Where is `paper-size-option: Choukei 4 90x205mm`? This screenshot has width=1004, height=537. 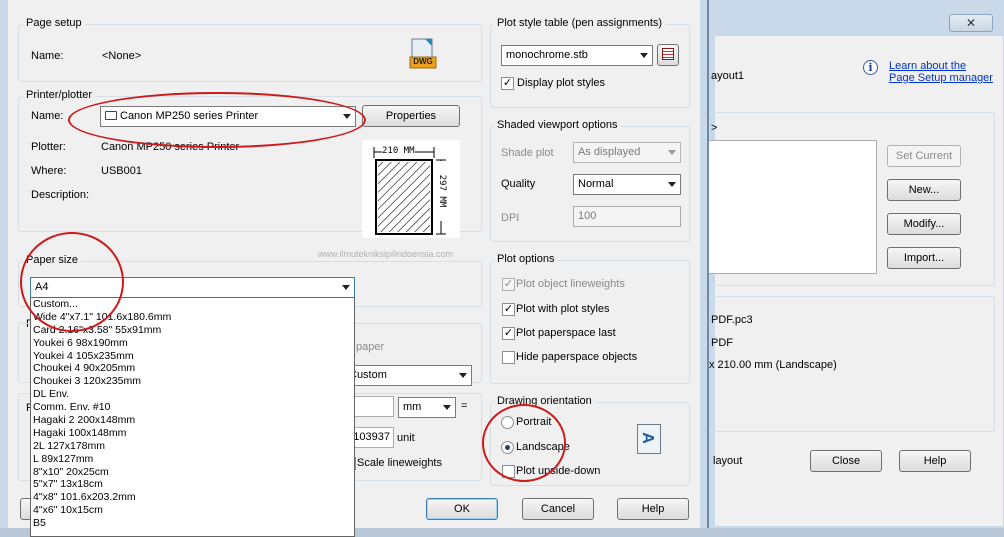 paper-size-option: Choukei 4 90x205mm is located at coordinates (192, 368).